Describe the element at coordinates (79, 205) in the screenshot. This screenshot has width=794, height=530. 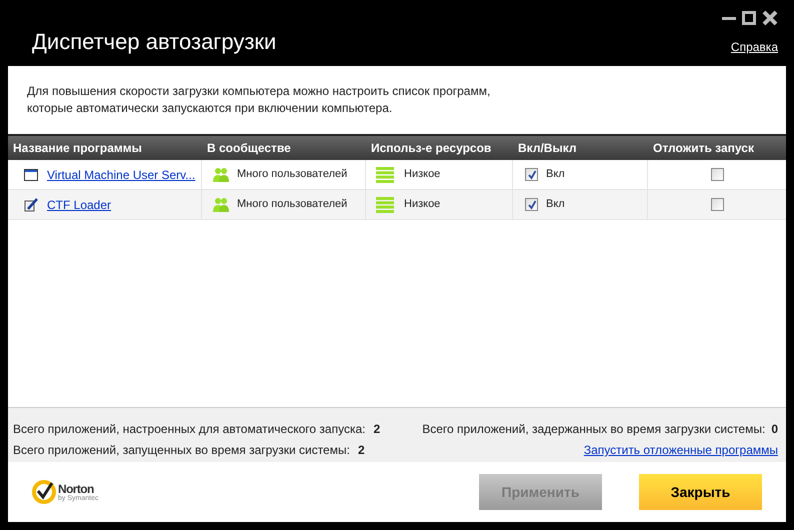
I see `program-link: CTF Loader` at that location.